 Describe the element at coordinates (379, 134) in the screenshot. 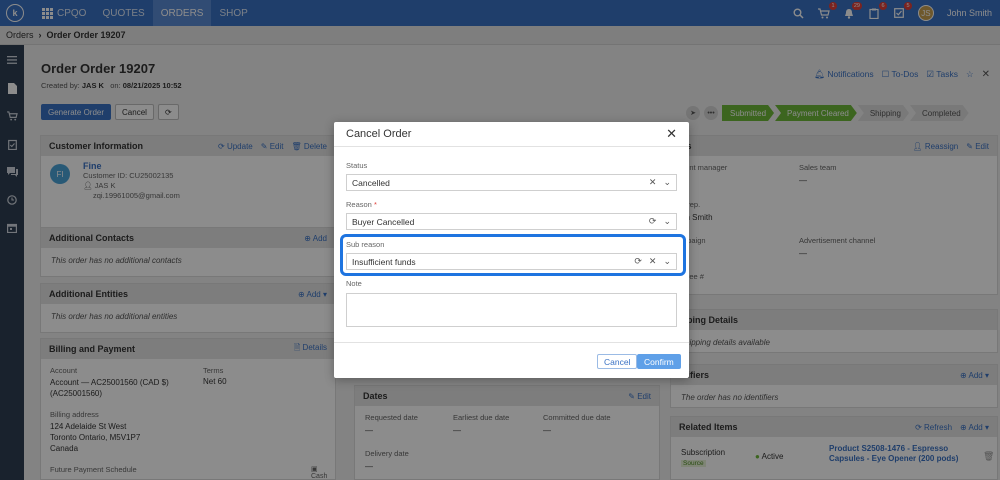

I see `modal-title: Cancel Order` at that location.